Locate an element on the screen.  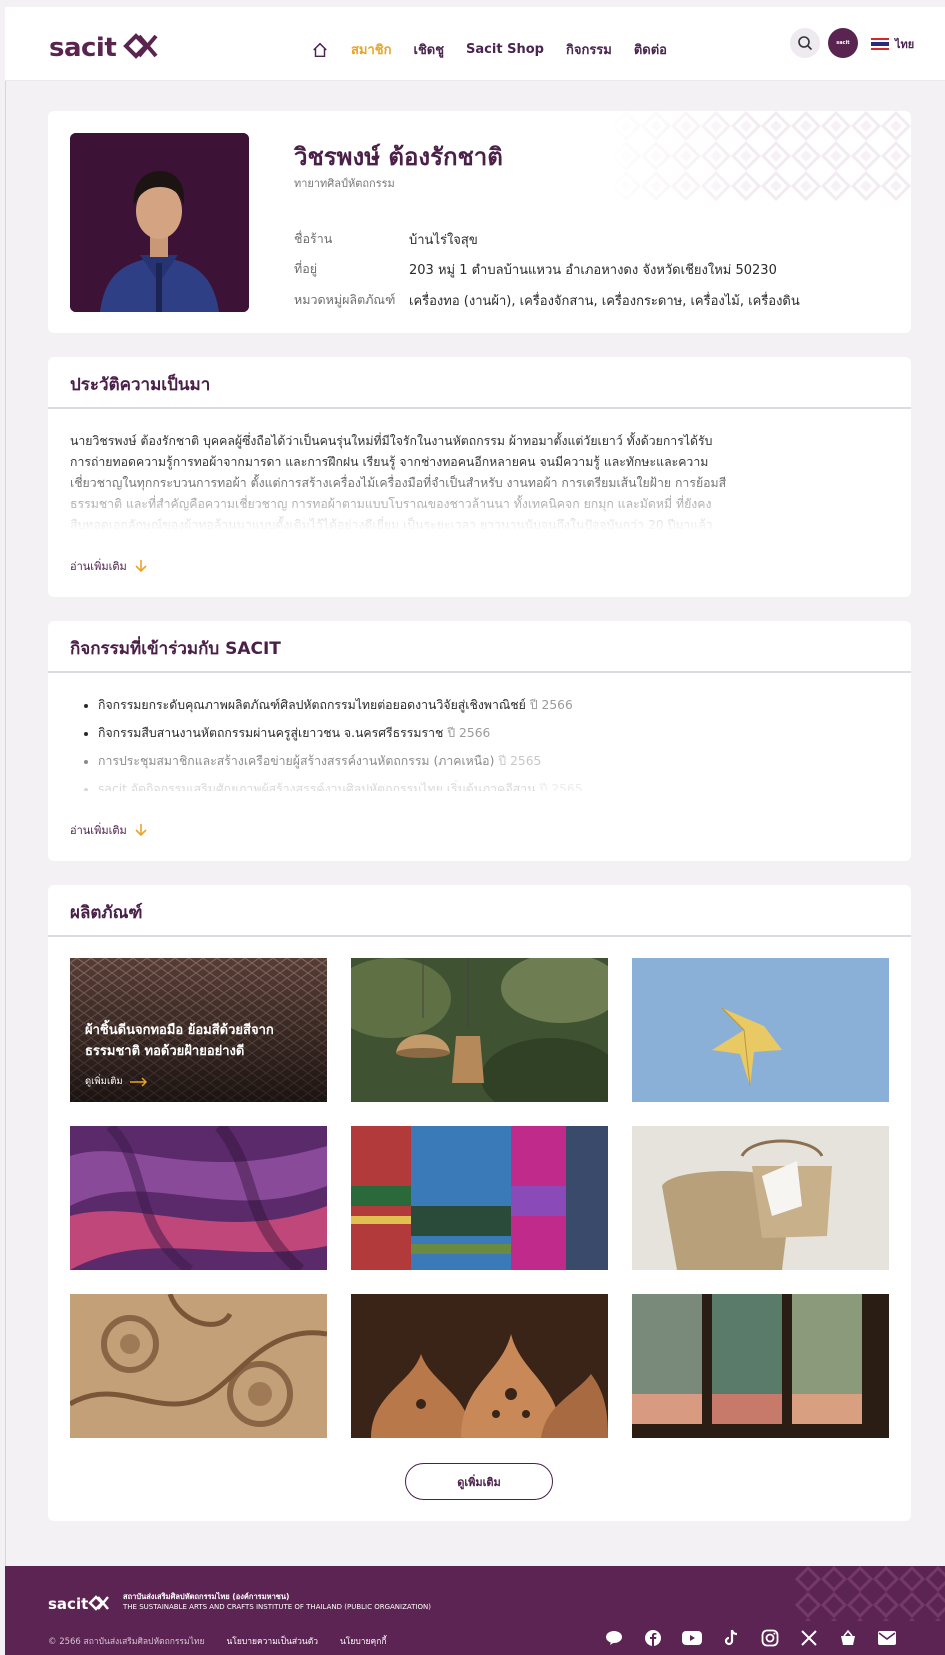
member-role: ทายาทศิลป์หัตถกรรม is located at coordinates (344, 183).